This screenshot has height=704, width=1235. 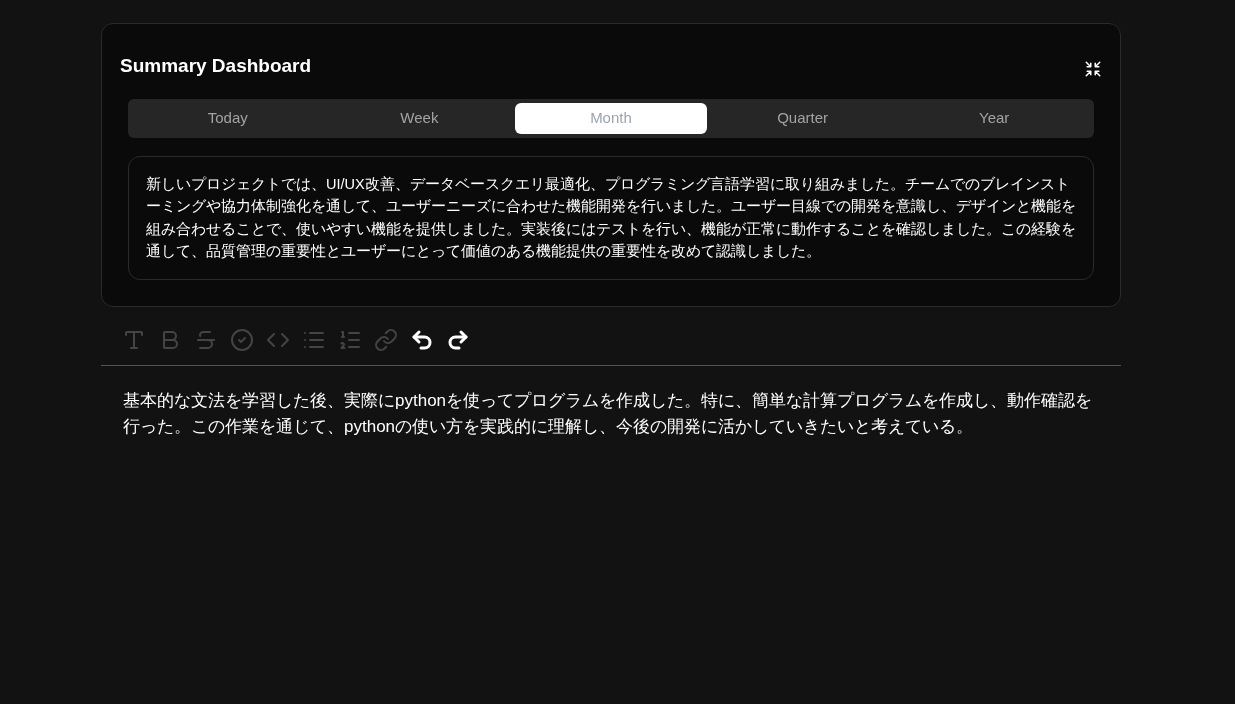 I want to click on collapse-button, so click(x=1093, y=69).